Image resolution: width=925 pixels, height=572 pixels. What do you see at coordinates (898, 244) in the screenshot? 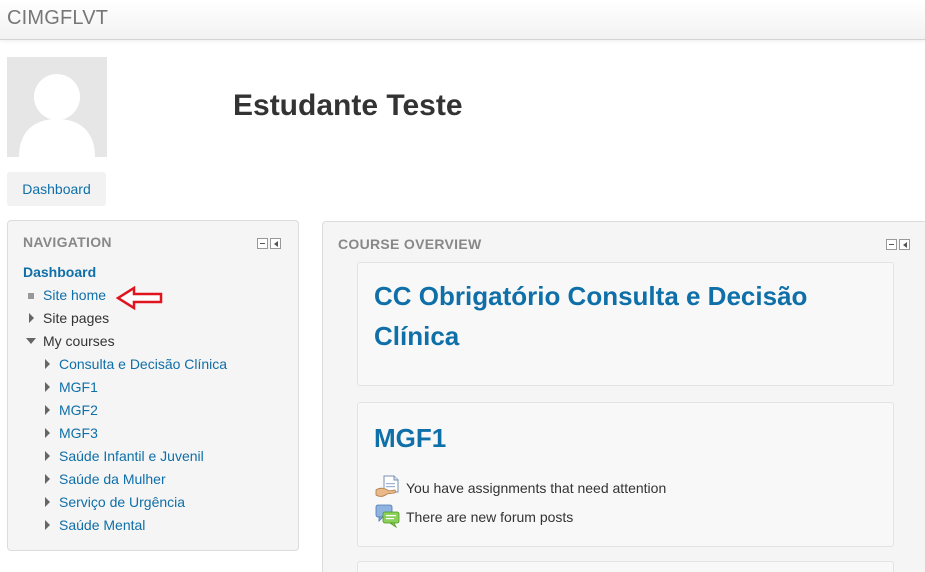
I see `course-overview-controls` at bounding box center [898, 244].